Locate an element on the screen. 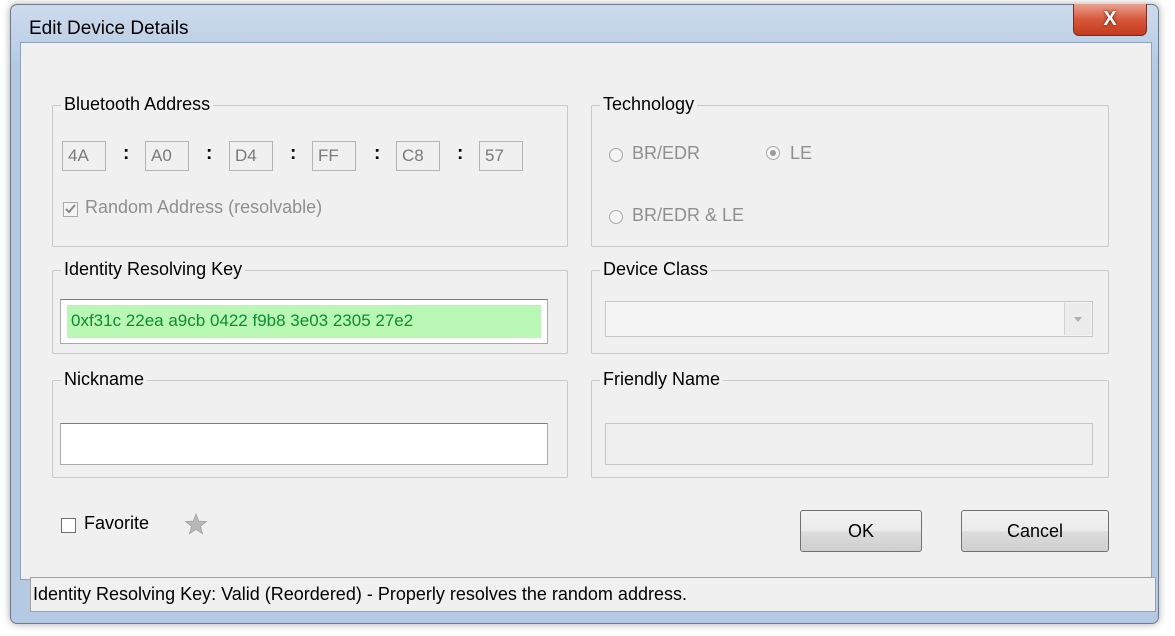 The width and height of the screenshot is (1175, 636). radio-br-edr-le-label: BR/EDR & LE is located at coordinates (688, 215).